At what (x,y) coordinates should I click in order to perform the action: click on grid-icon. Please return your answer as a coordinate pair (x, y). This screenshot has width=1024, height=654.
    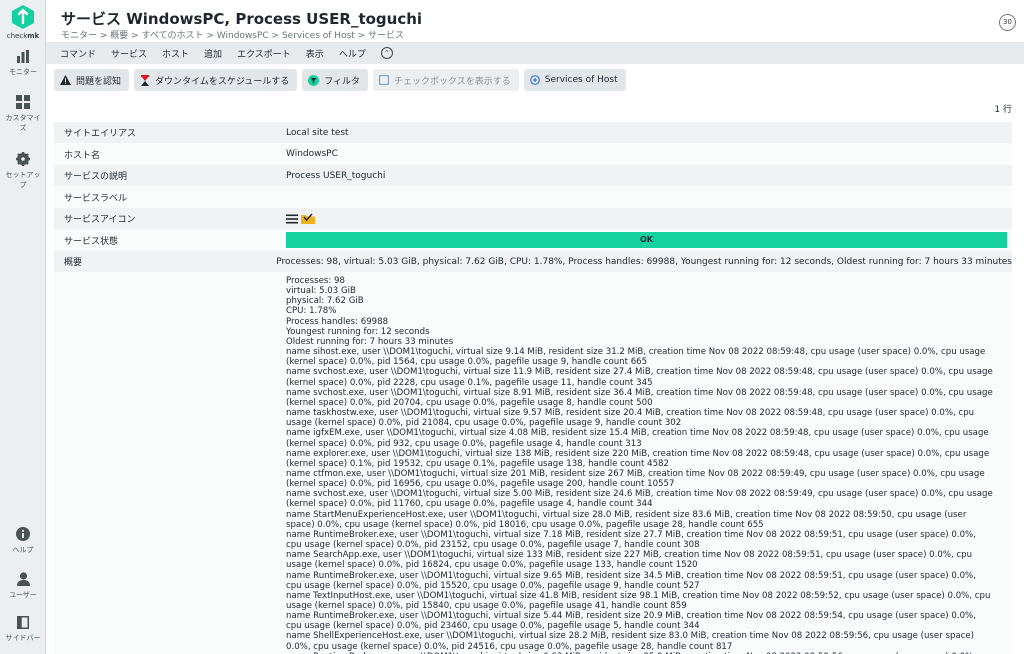
    Looking at the image, I should click on (23, 102).